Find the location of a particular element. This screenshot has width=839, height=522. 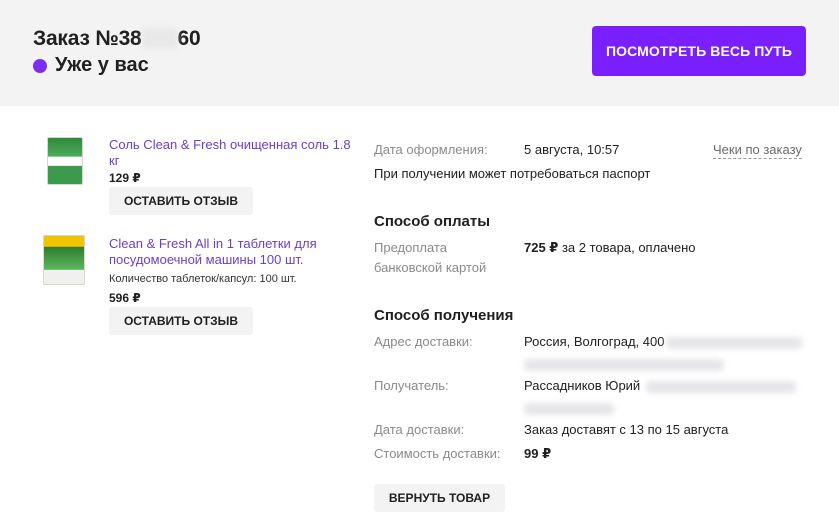

order-date-value: 5 августа, 10:57 is located at coordinates (572, 149).